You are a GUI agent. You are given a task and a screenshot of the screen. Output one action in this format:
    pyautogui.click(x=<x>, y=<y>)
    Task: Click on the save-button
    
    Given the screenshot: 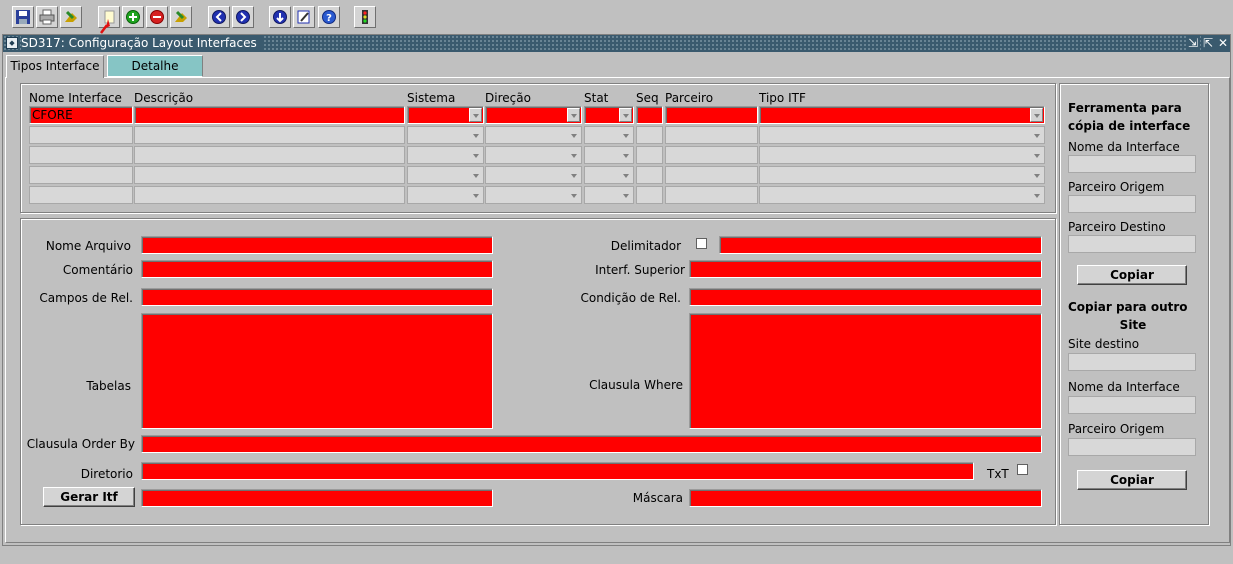 What is the action you would take?
    pyautogui.click(x=23, y=17)
    